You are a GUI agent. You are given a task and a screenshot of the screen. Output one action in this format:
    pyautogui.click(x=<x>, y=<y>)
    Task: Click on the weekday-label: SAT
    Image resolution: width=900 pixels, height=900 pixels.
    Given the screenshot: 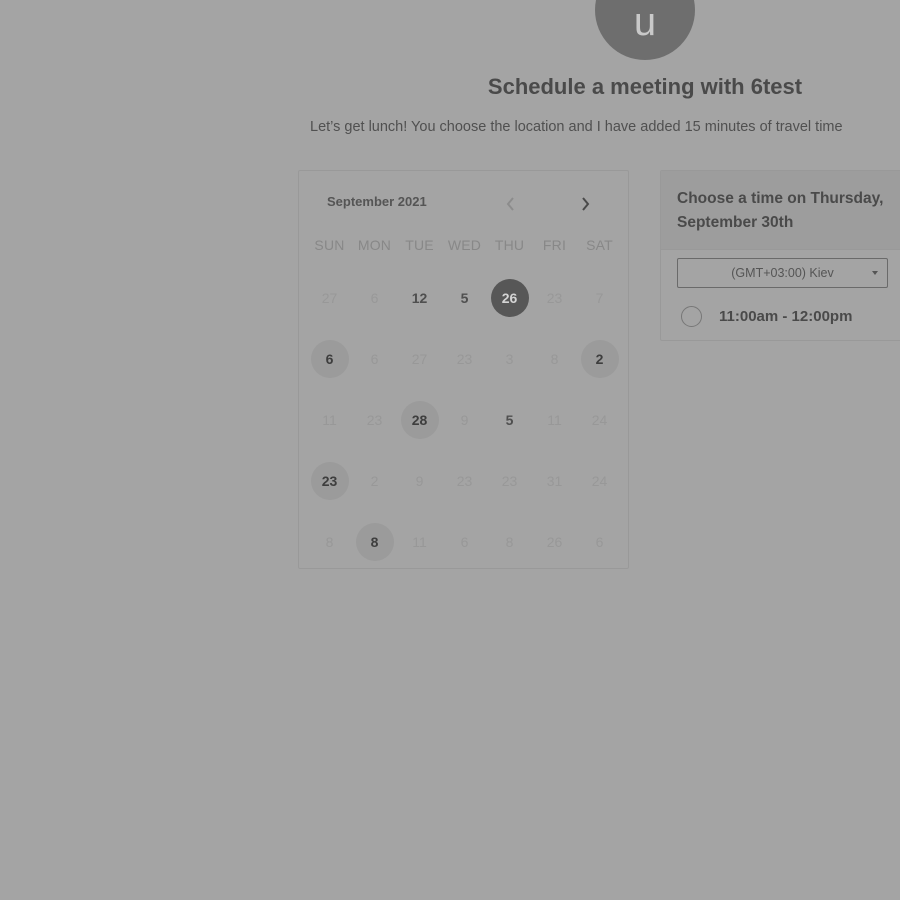 What is the action you would take?
    pyautogui.click(x=599, y=245)
    